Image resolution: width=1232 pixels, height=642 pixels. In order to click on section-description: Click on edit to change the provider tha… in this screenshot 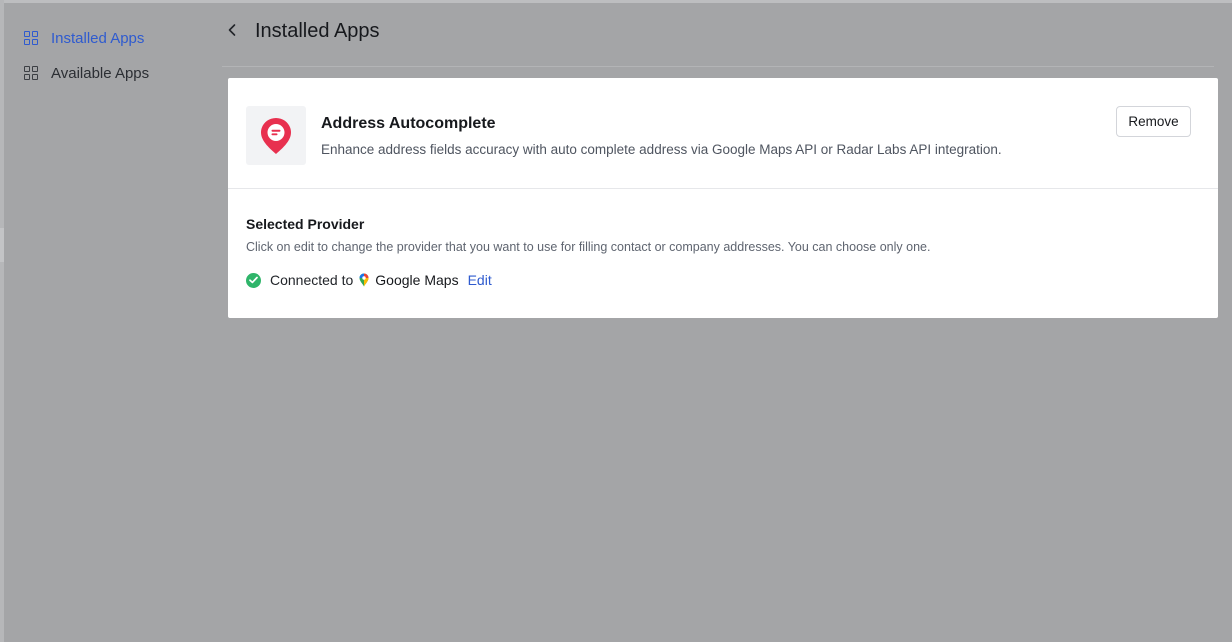, I will do `click(588, 247)`.